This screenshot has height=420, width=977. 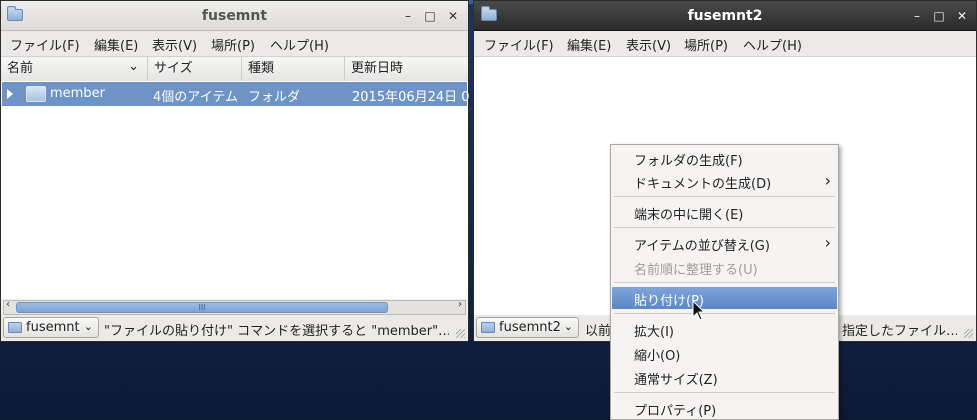 I want to click on menu-item-create-folder: フォルダの生成(F), so click(x=724, y=158).